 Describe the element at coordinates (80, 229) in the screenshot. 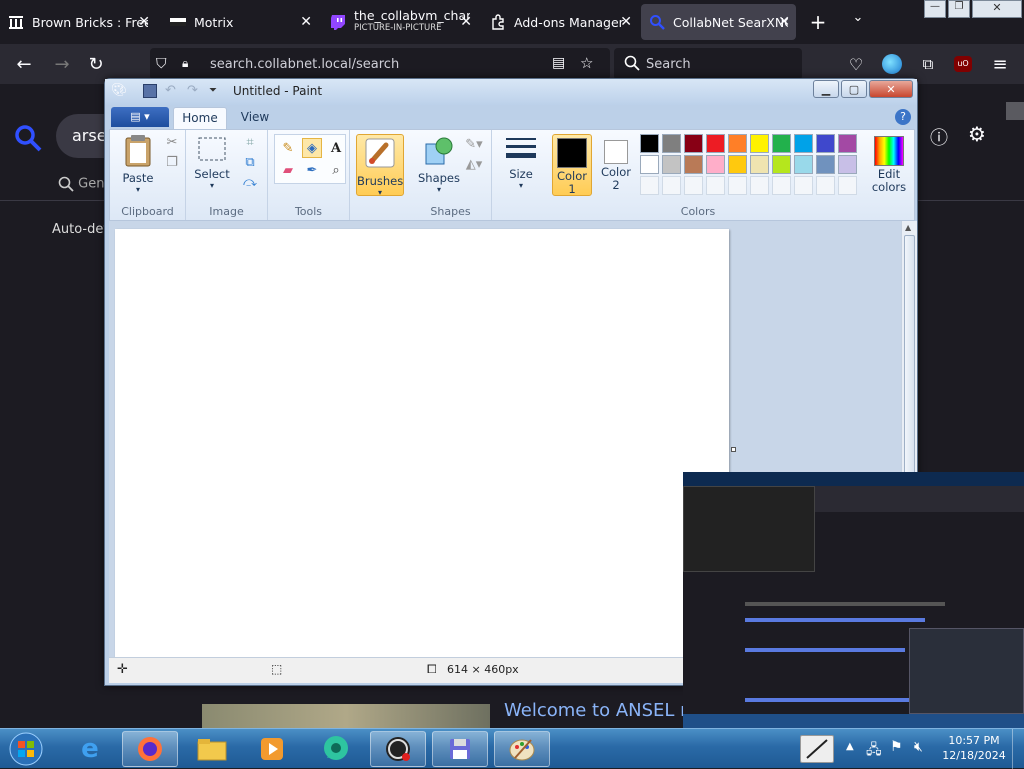

I see `language-autodetect: Auto-det` at that location.